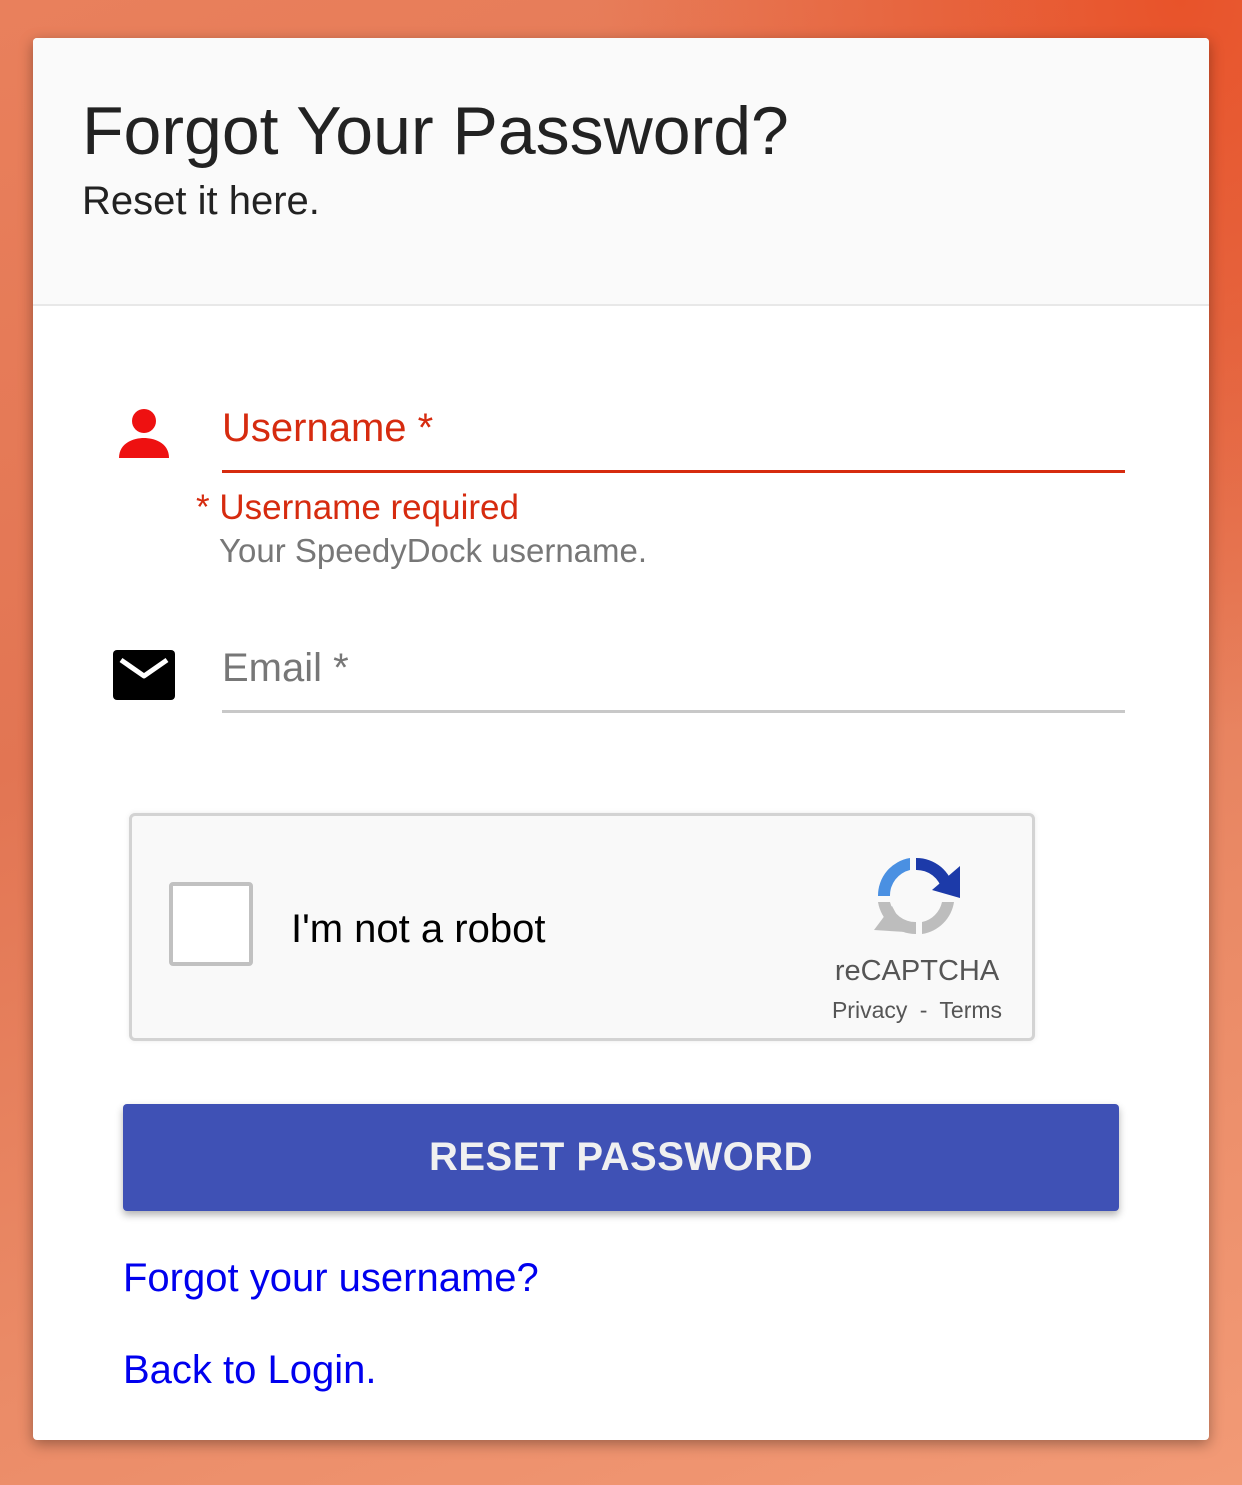 Image resolution: width=1242 pixels, height=1485 pixels. I want to click on page-subtitle: Reset it here., so click(201, 201).